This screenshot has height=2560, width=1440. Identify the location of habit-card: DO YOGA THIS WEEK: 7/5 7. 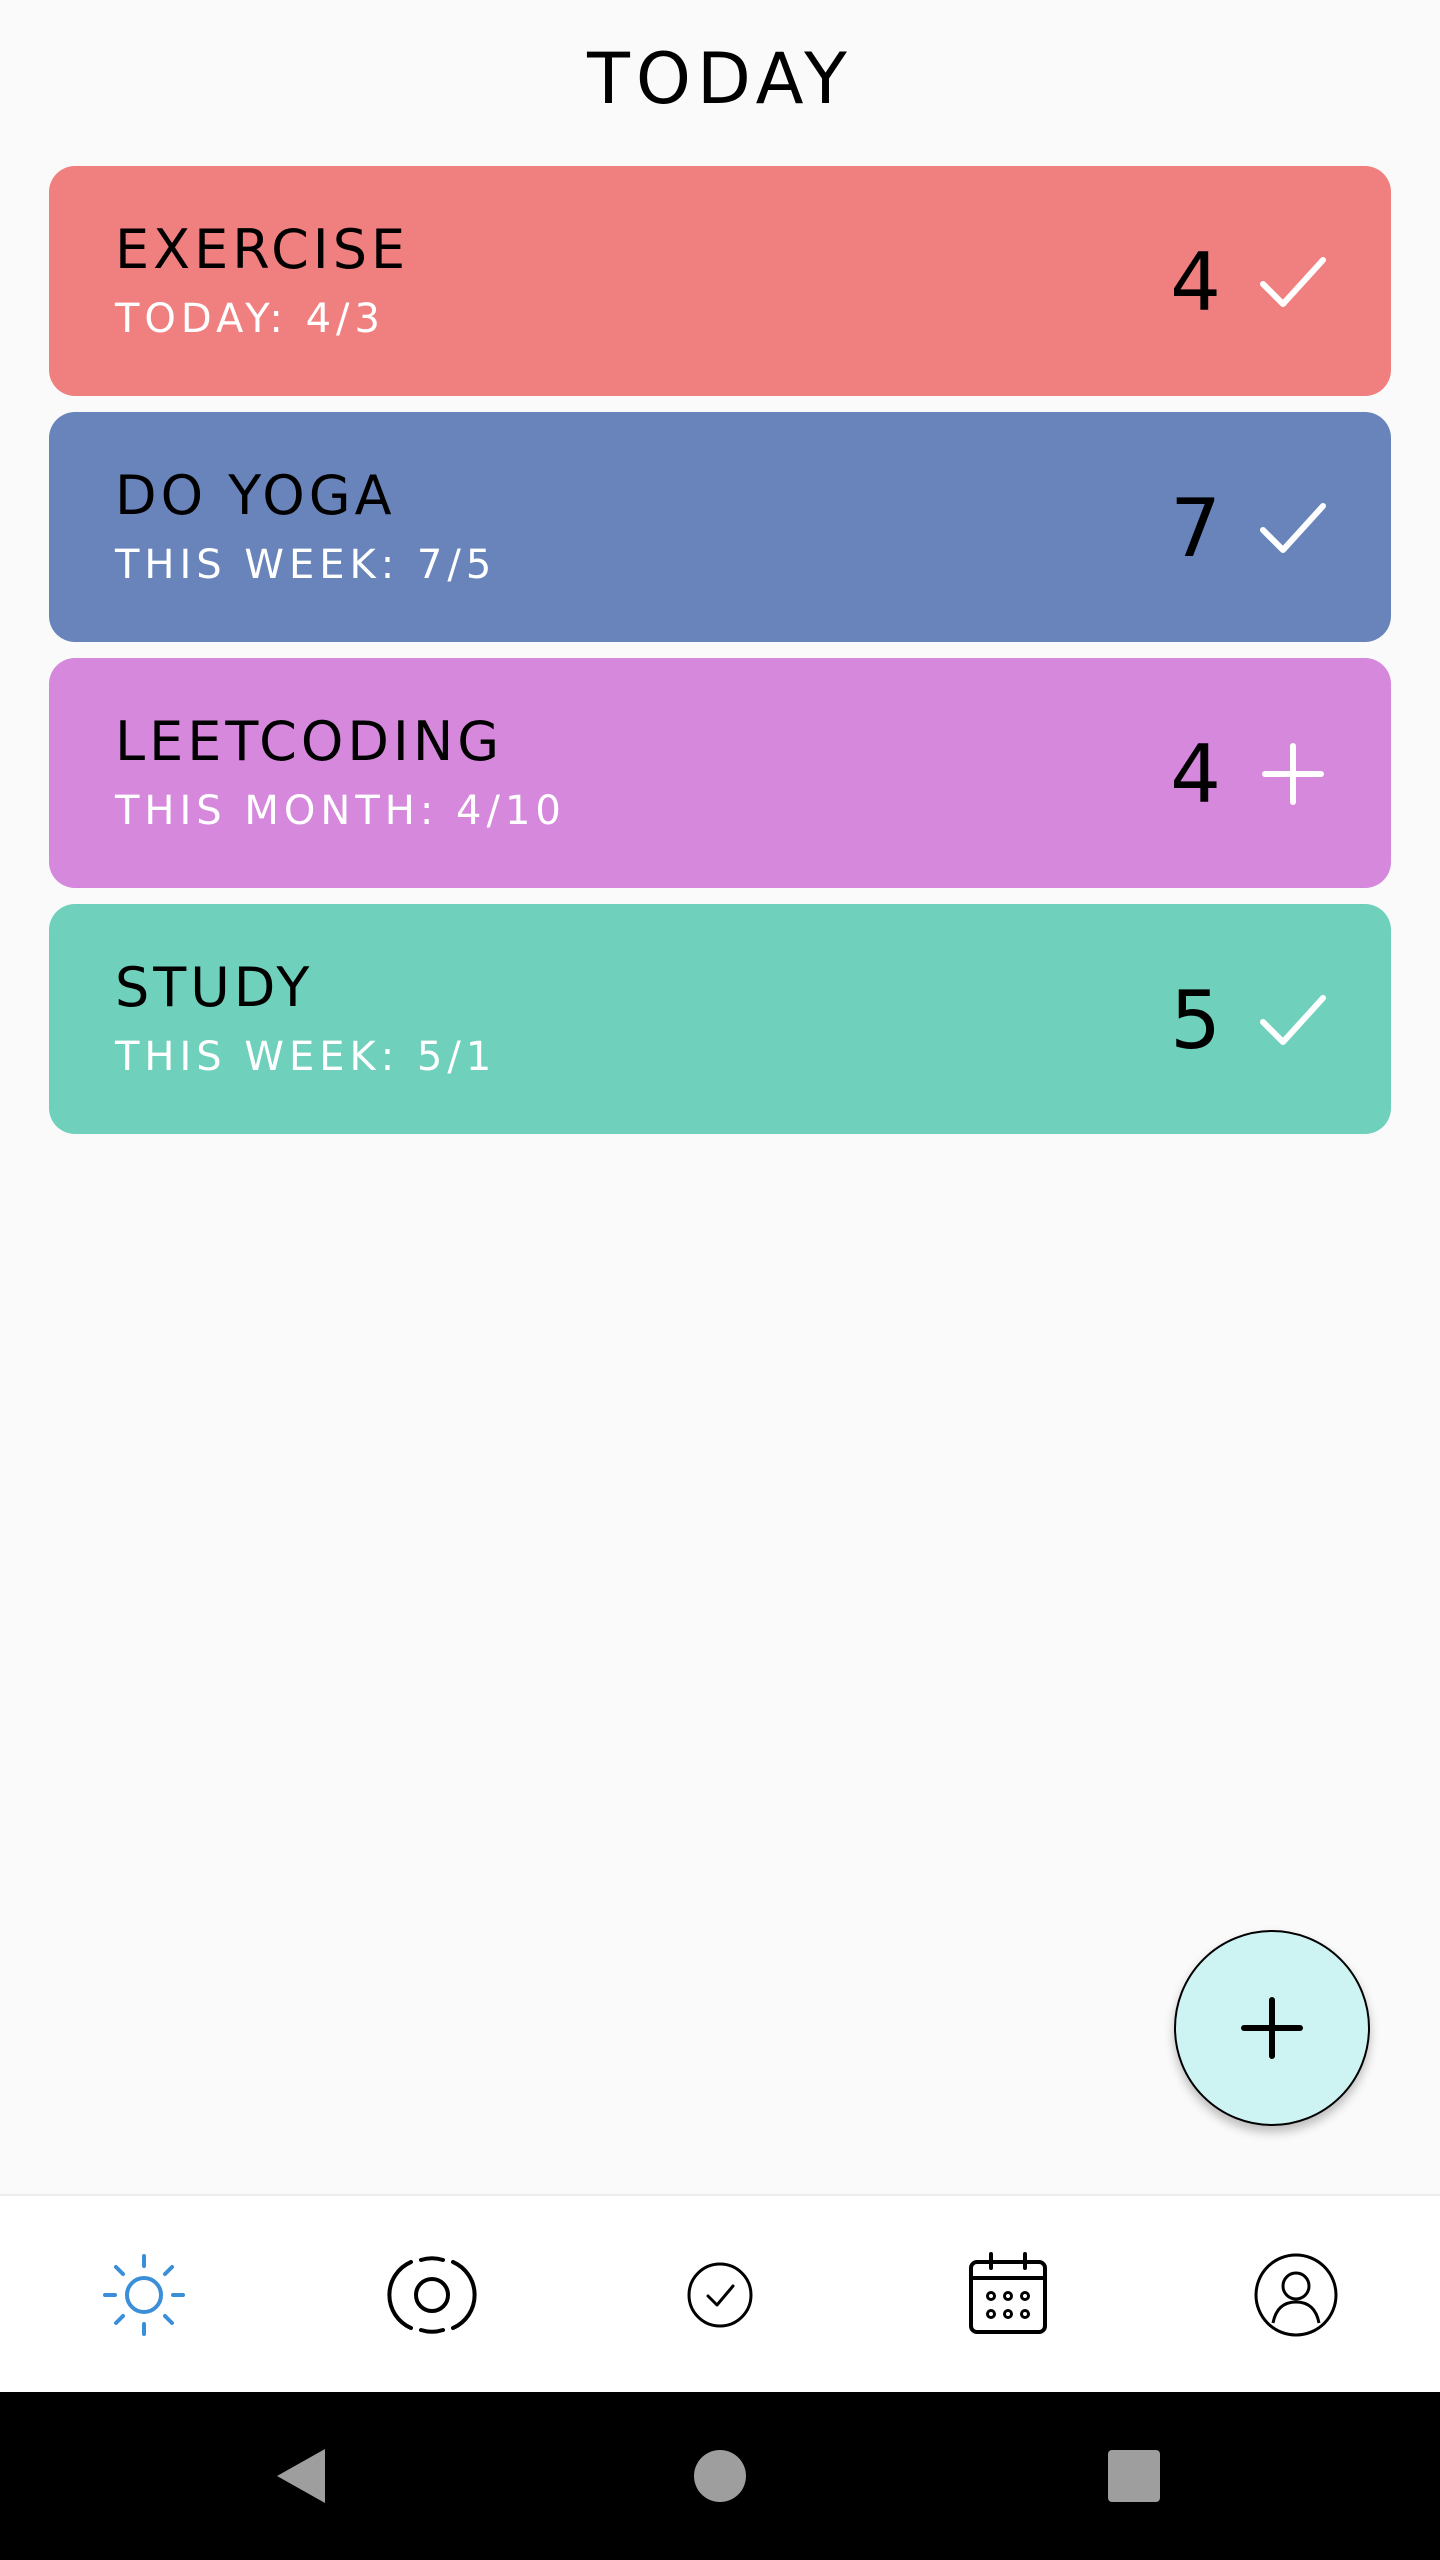
(720, 527).